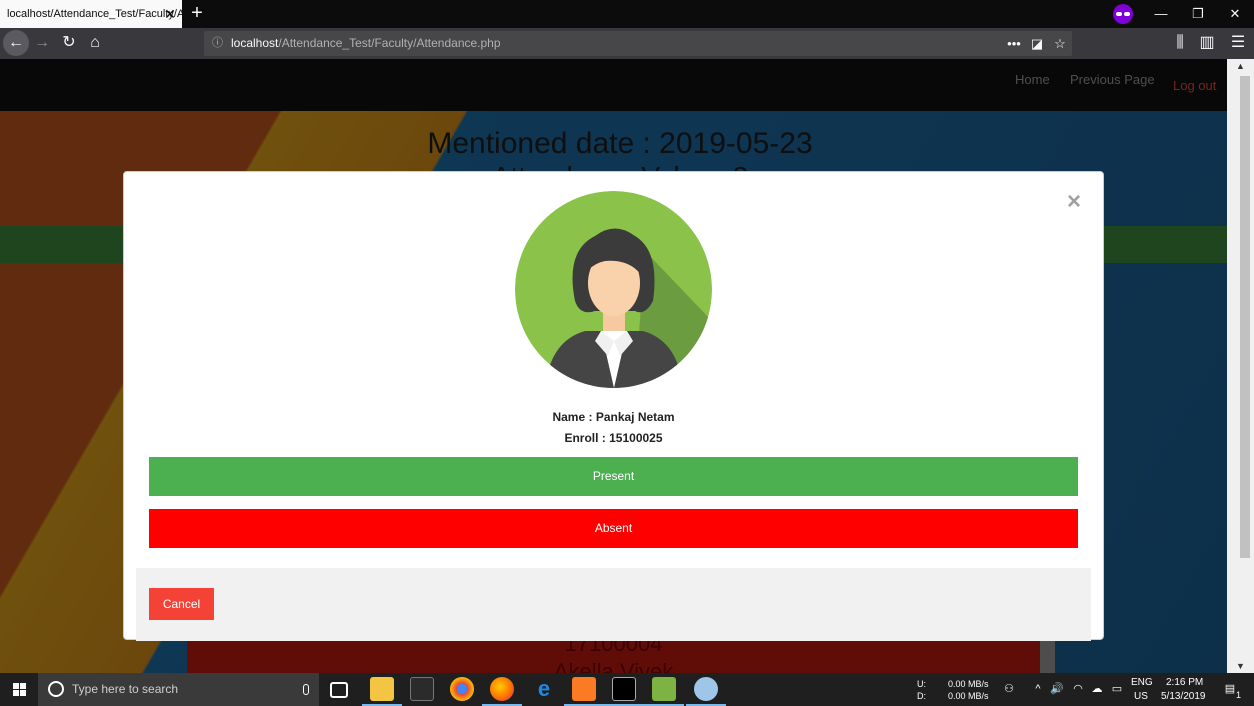  I want to click on chrome-icon, so click(462, 689).